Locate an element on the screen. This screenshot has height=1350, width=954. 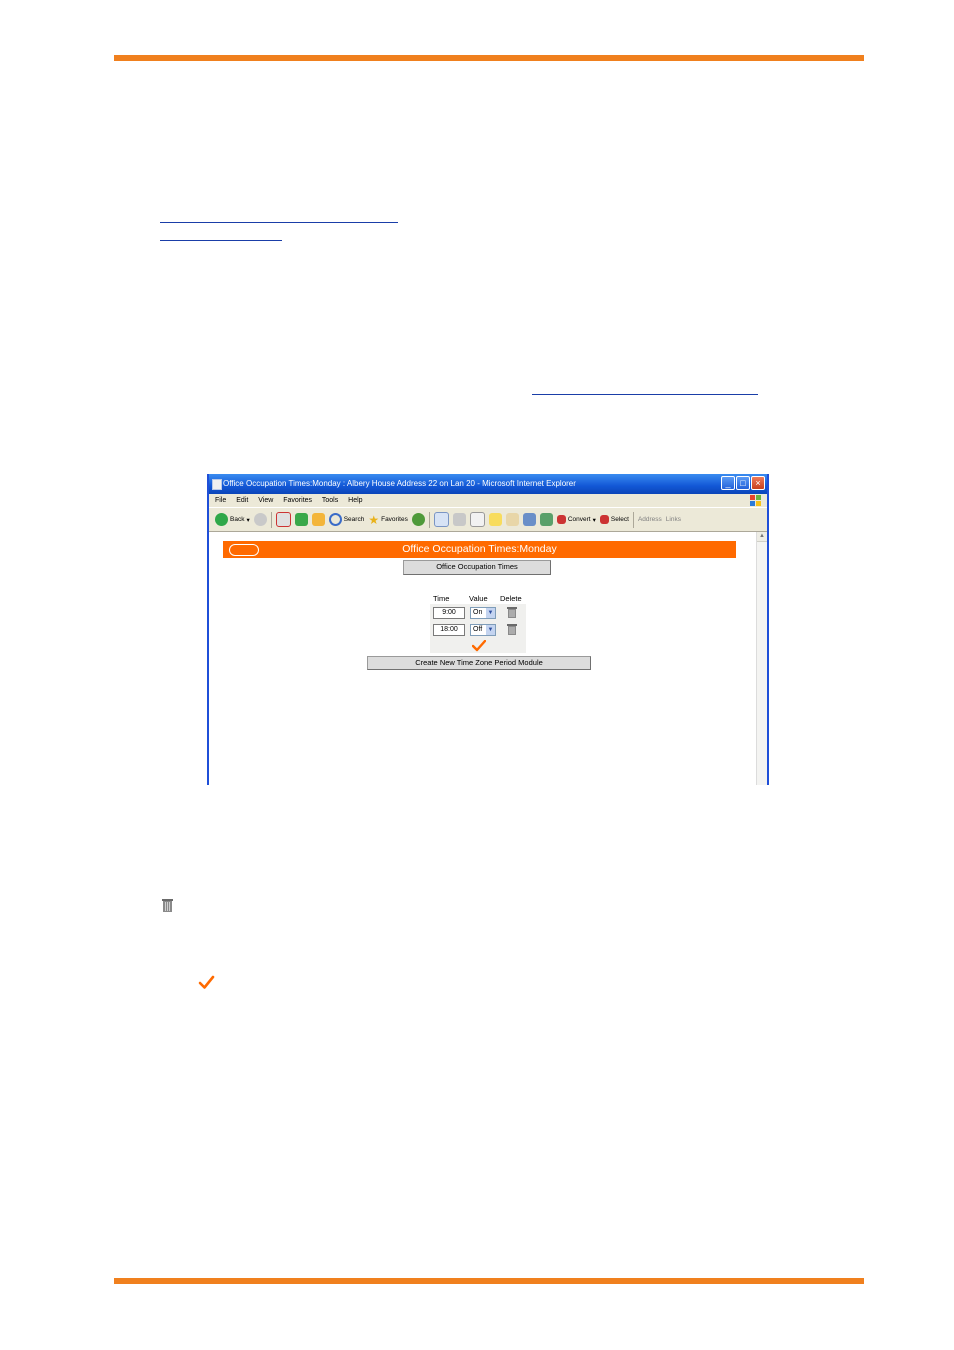
select-button: Select is located at coordinates (614, 519).